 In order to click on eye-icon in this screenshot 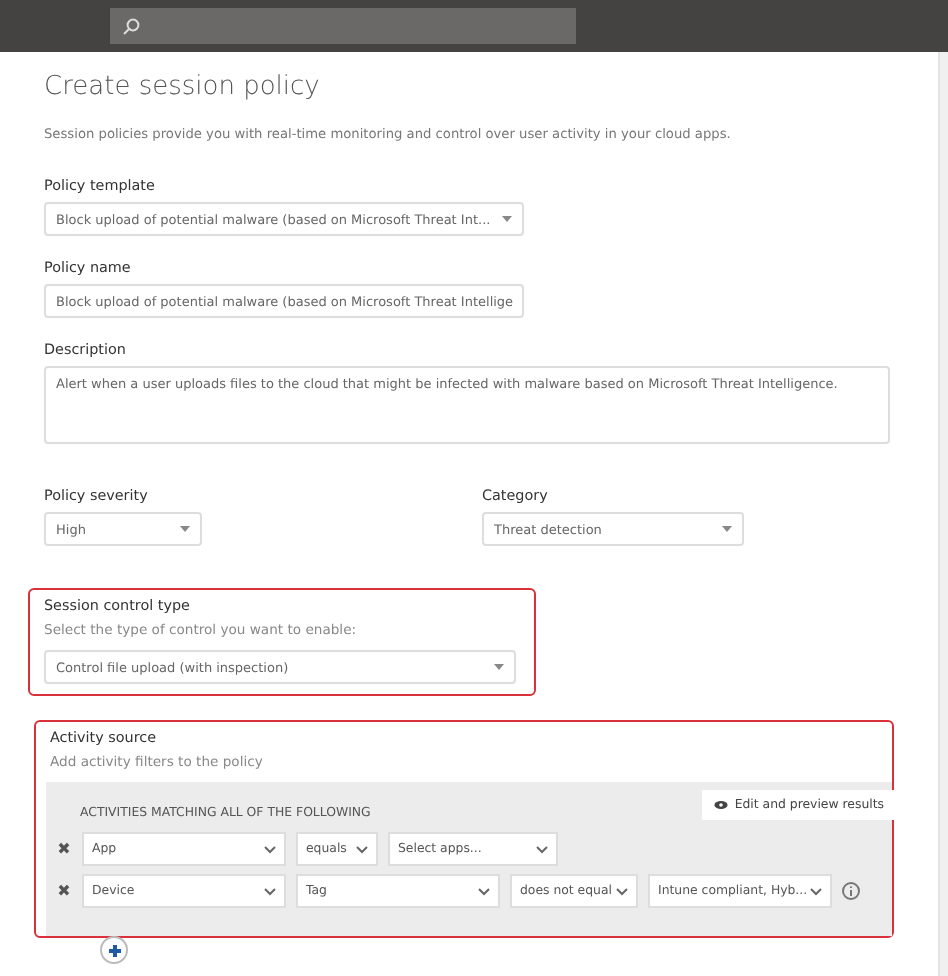, I will do `click(721, 805)`.